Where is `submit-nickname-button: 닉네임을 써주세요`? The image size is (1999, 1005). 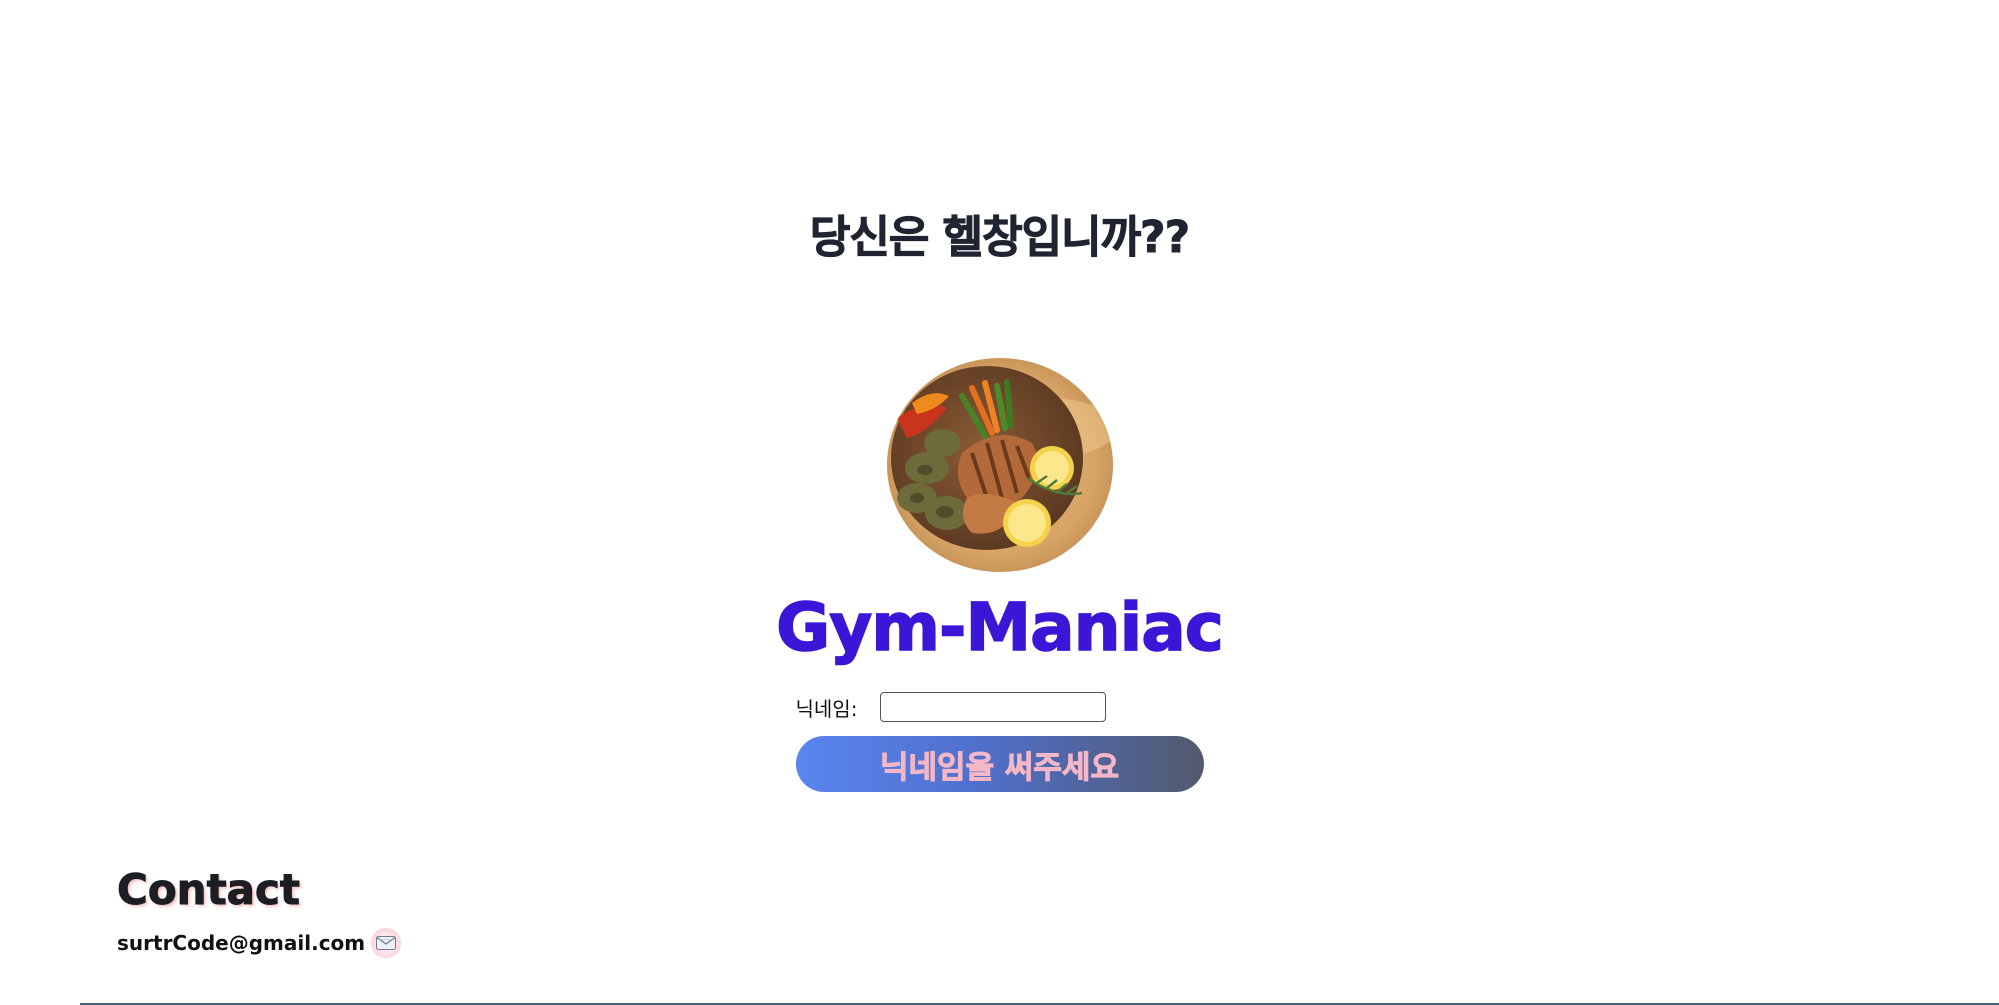 submit-nickname-button: 닉네임을 써주세요 is located at coordinates (999, 764).